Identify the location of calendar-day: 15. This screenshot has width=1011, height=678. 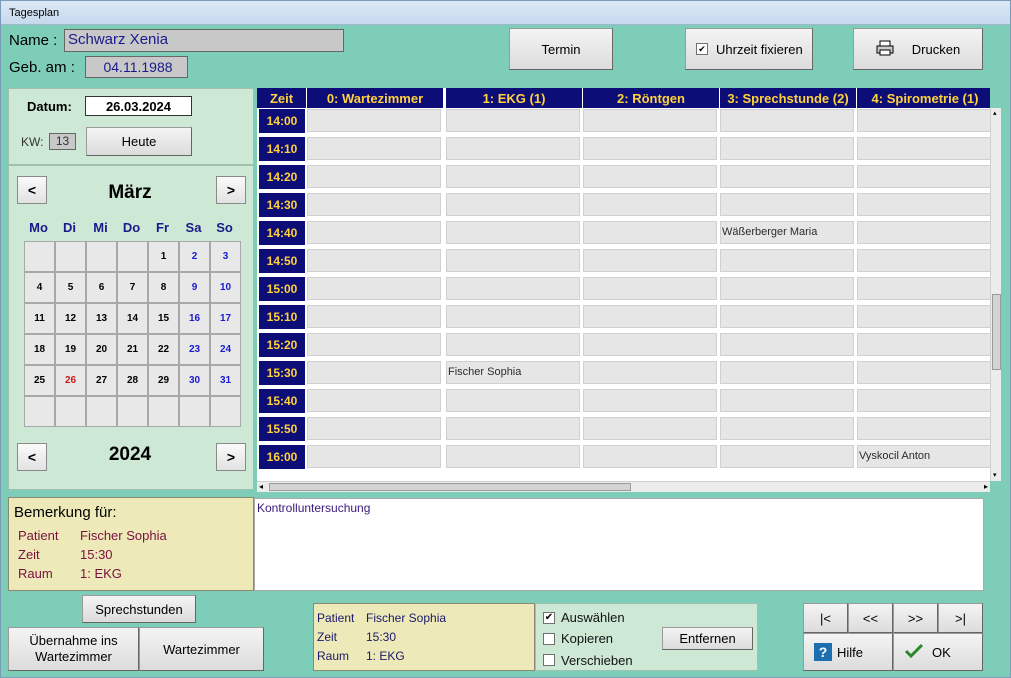
(163, 318).